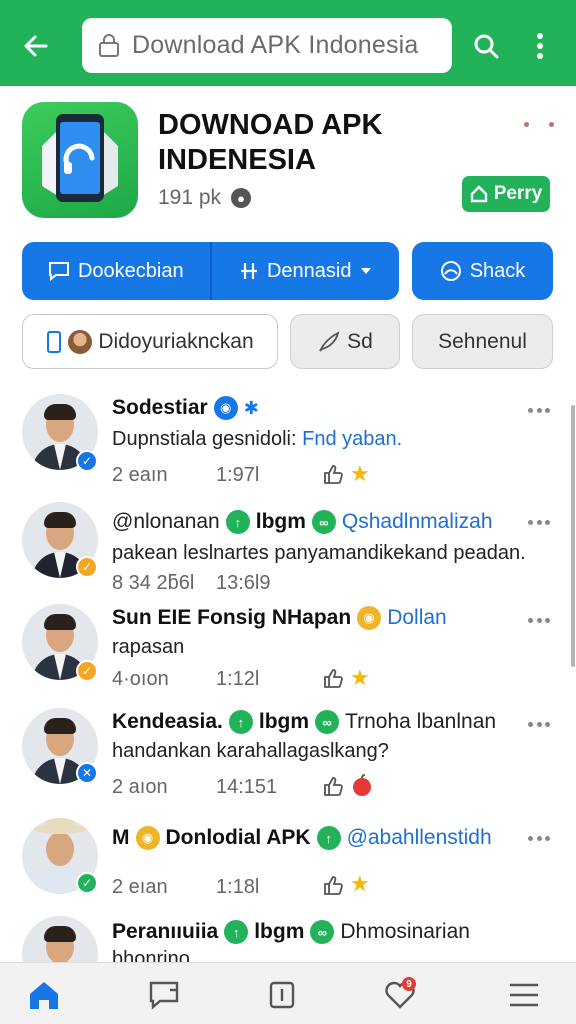  I want to click on feed-item-header: Peranııuiia ↑ lbgm ∞ Dhmosinarian, so click(291, 932).